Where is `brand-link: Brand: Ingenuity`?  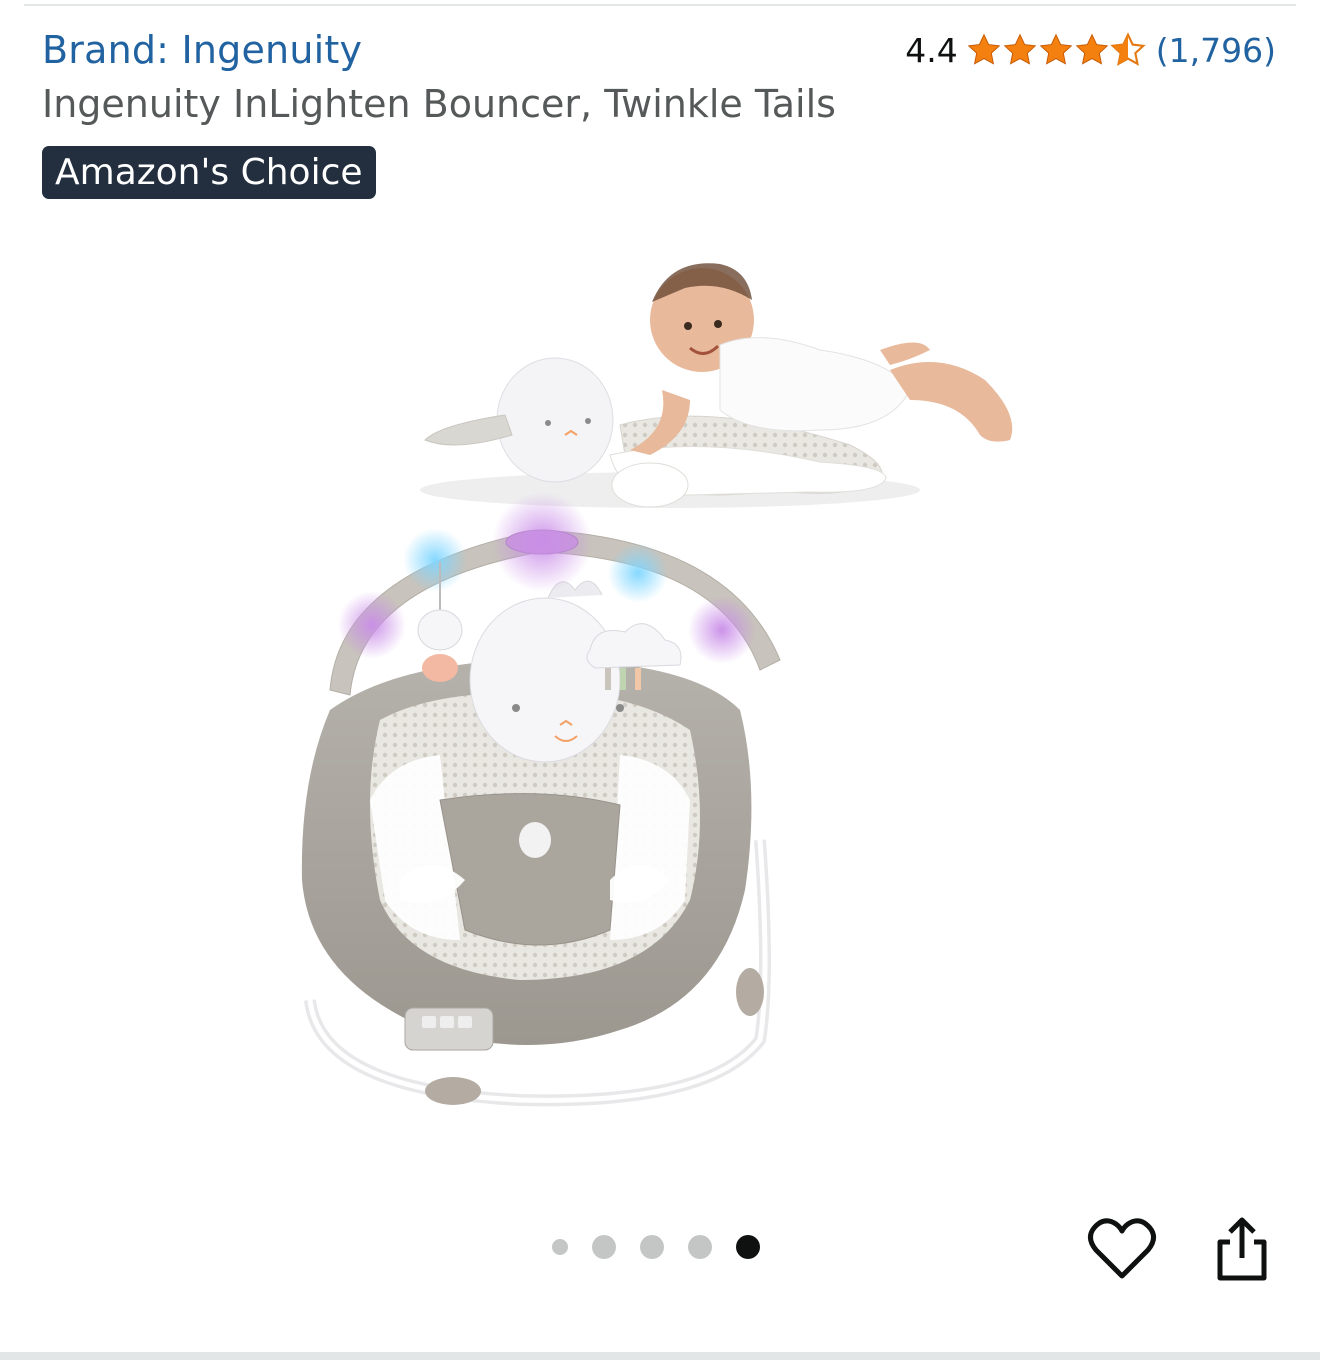 brand-link: Brand: Ingenuity is located at coordinates (202, 50).